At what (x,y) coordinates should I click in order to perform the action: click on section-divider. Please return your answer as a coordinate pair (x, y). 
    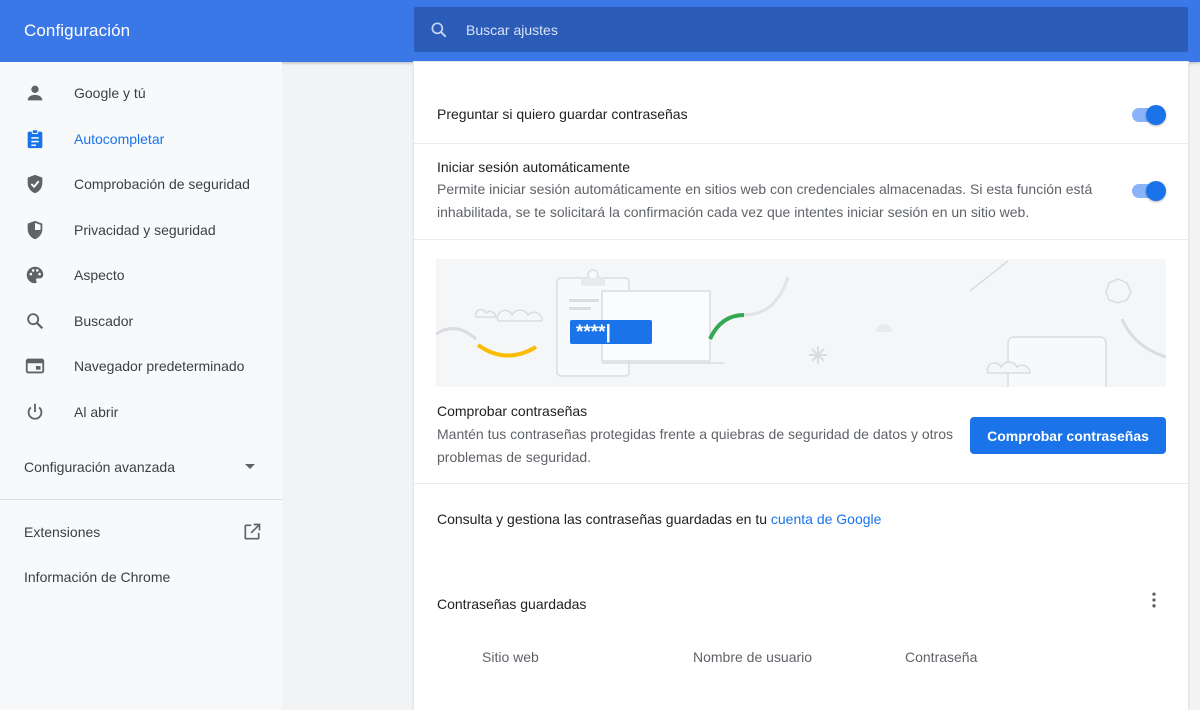
    Looking at the image, I should click on (801, 483).